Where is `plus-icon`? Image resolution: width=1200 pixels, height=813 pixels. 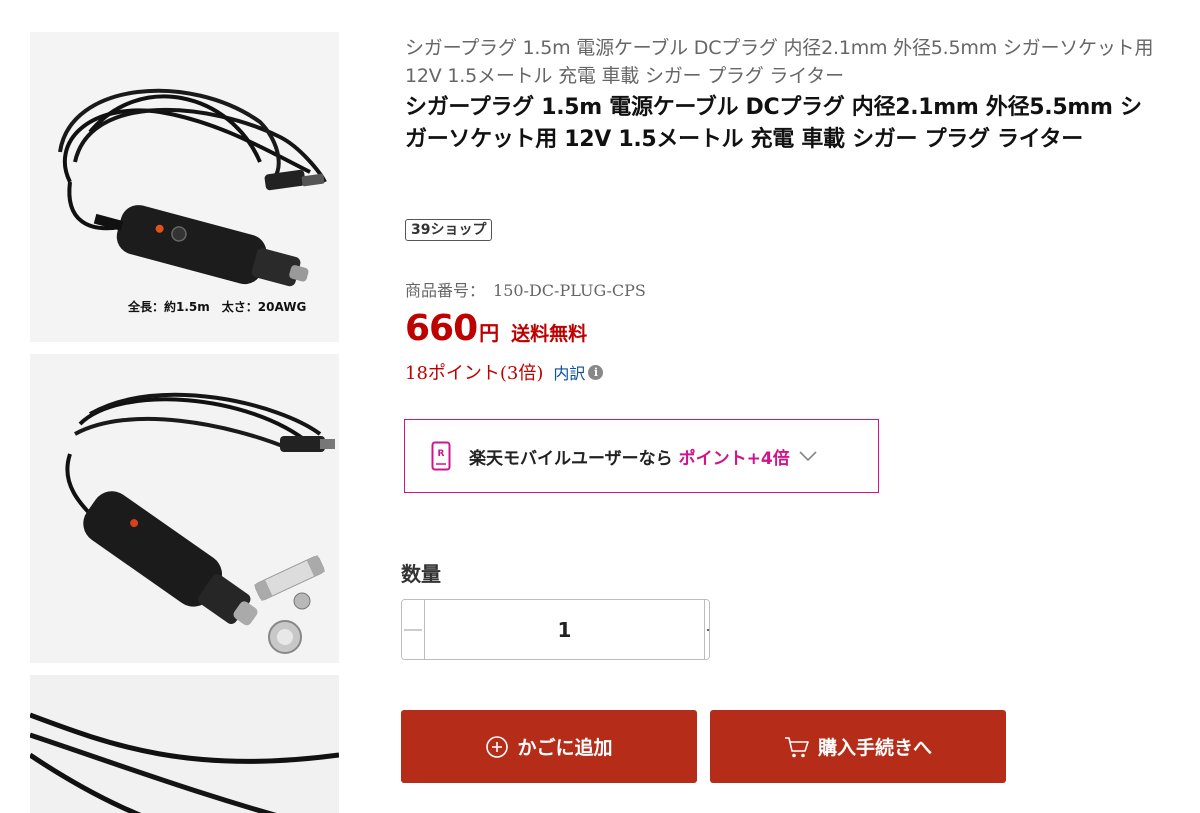
plus-icon is located at coordinates (708, 629).